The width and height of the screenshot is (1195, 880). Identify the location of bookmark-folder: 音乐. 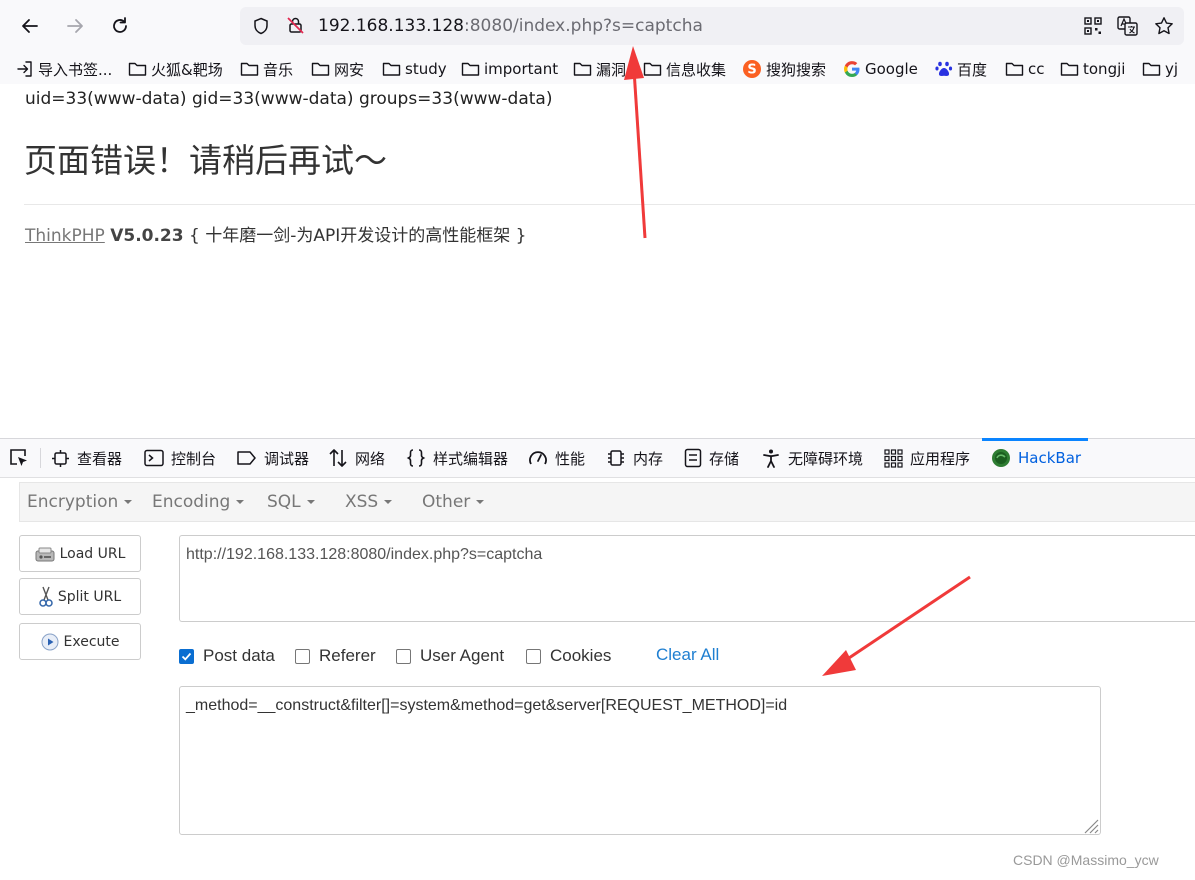
(266, 69).